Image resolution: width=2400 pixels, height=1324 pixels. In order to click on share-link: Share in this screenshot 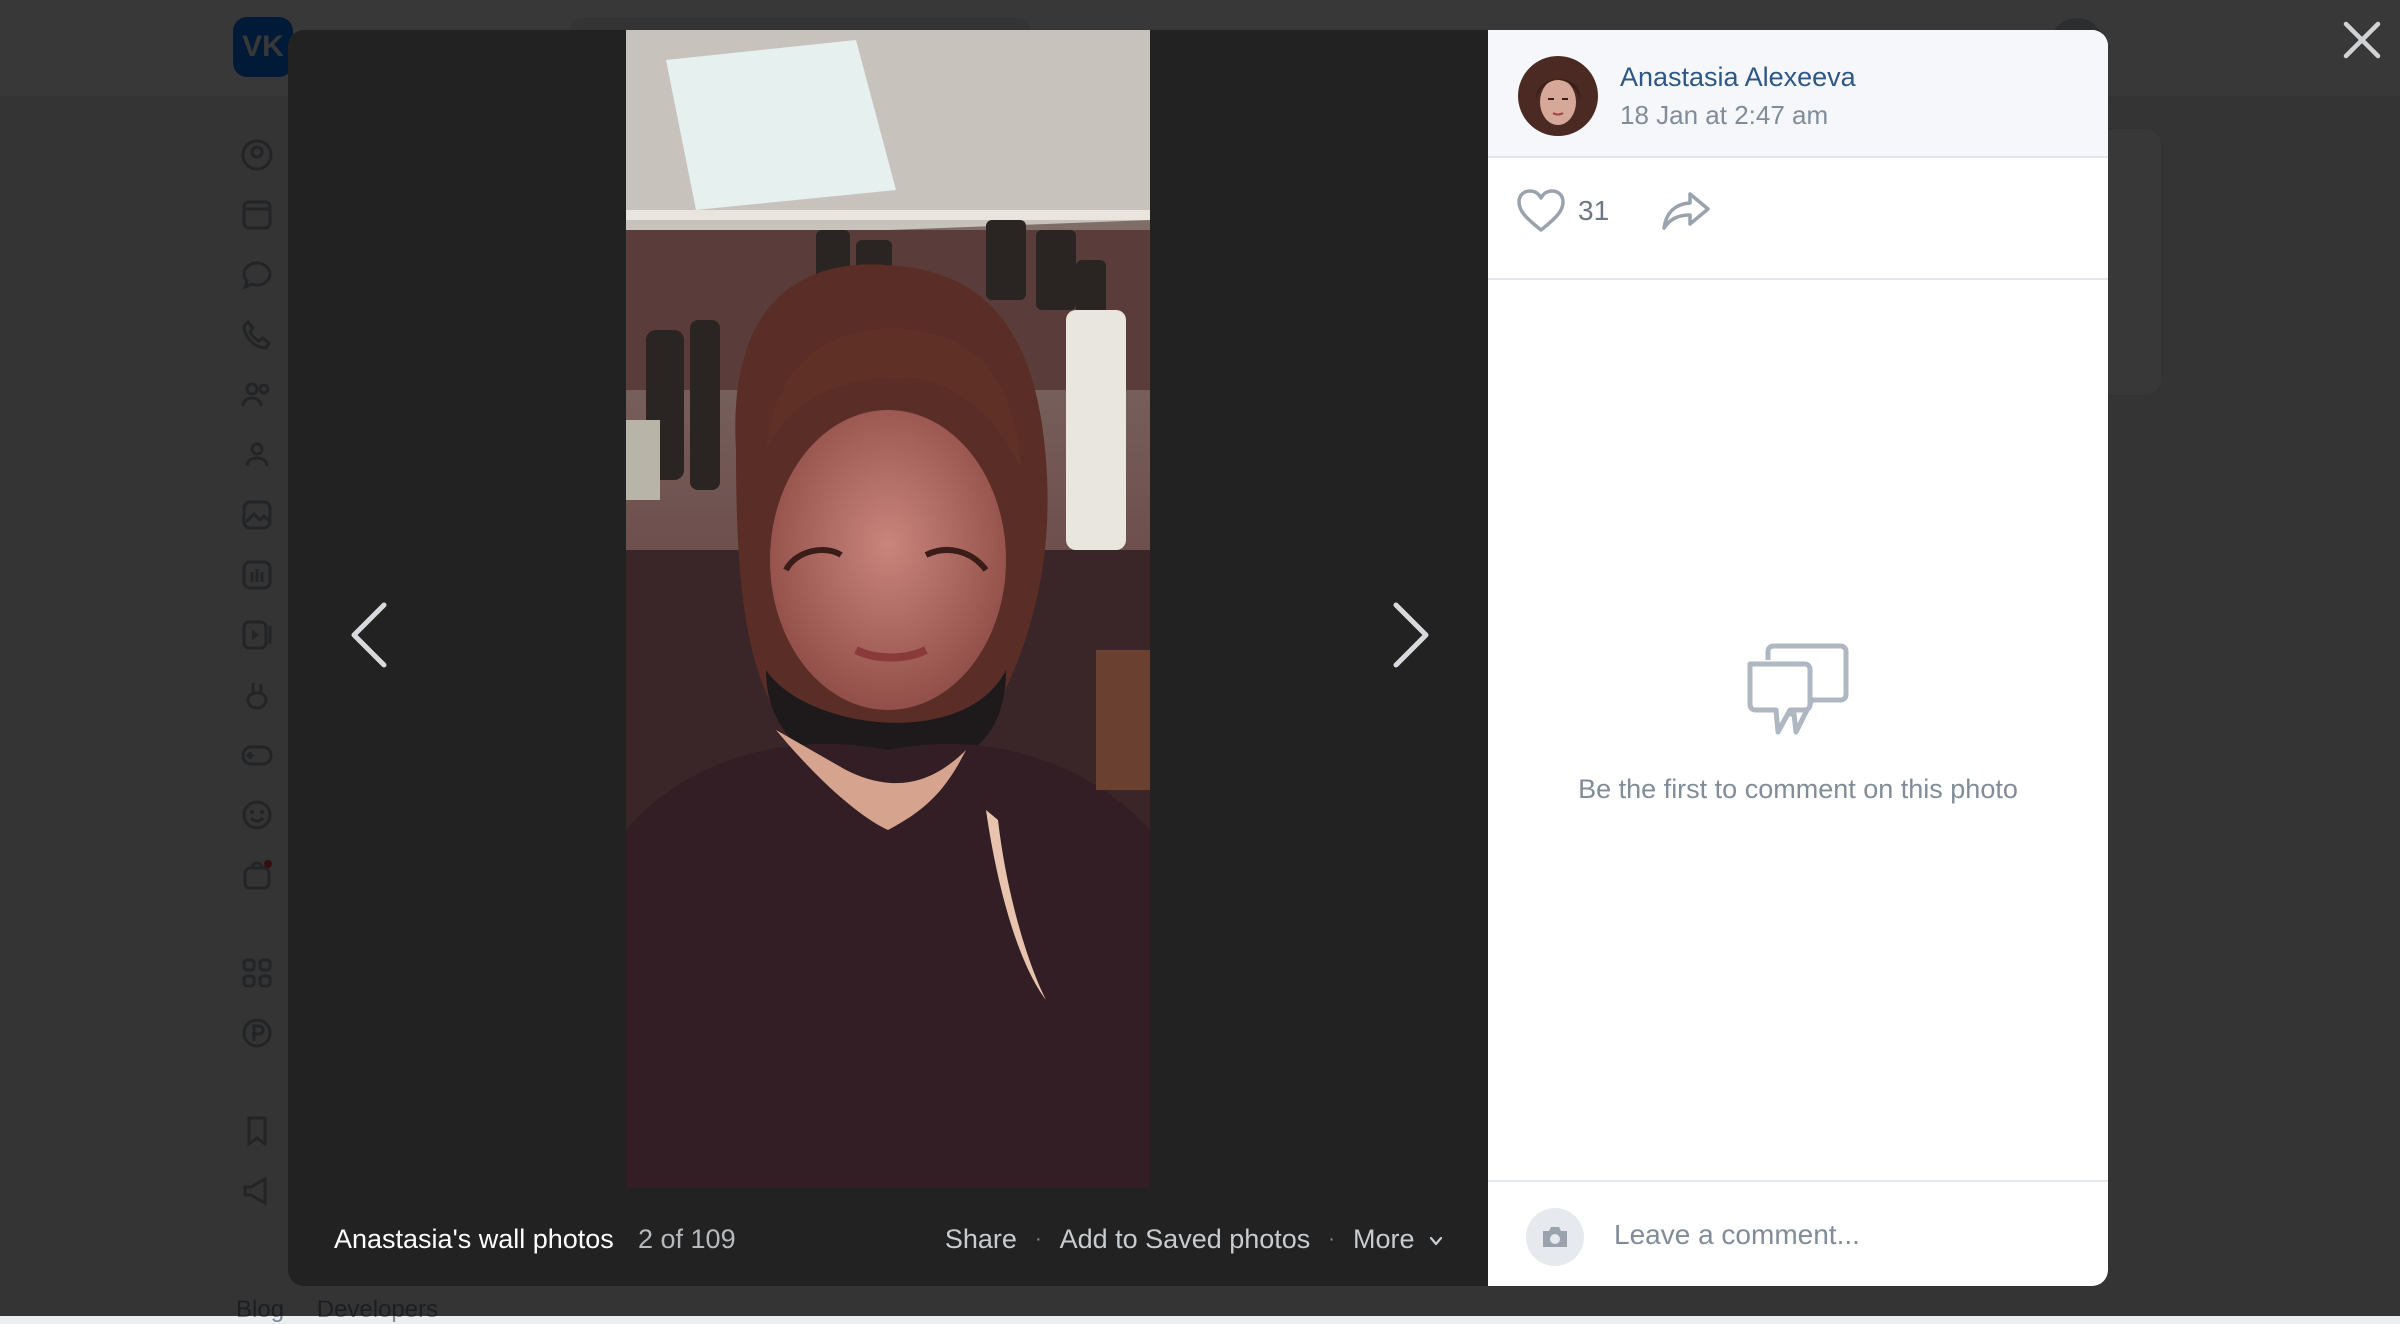, I will do `click(981, 1239)`.